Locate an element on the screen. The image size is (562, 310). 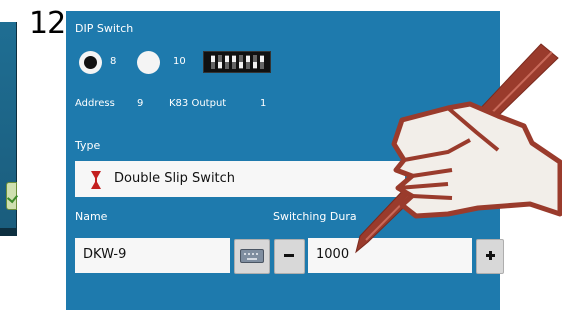
output-value: 1 is located at coordinates (263, 103).